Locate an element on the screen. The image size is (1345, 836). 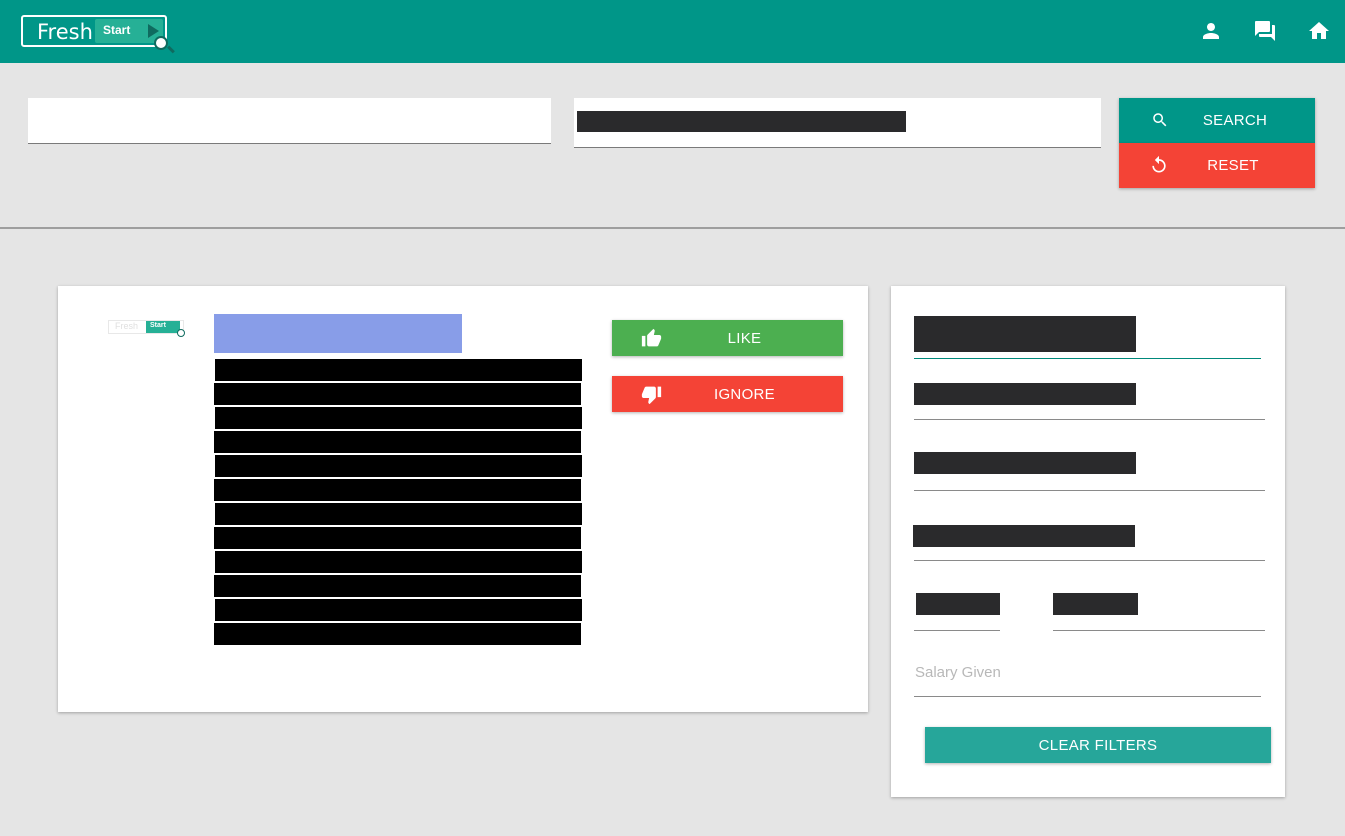
logo-wordmark: Fresh is located at coordinates (65, 32).